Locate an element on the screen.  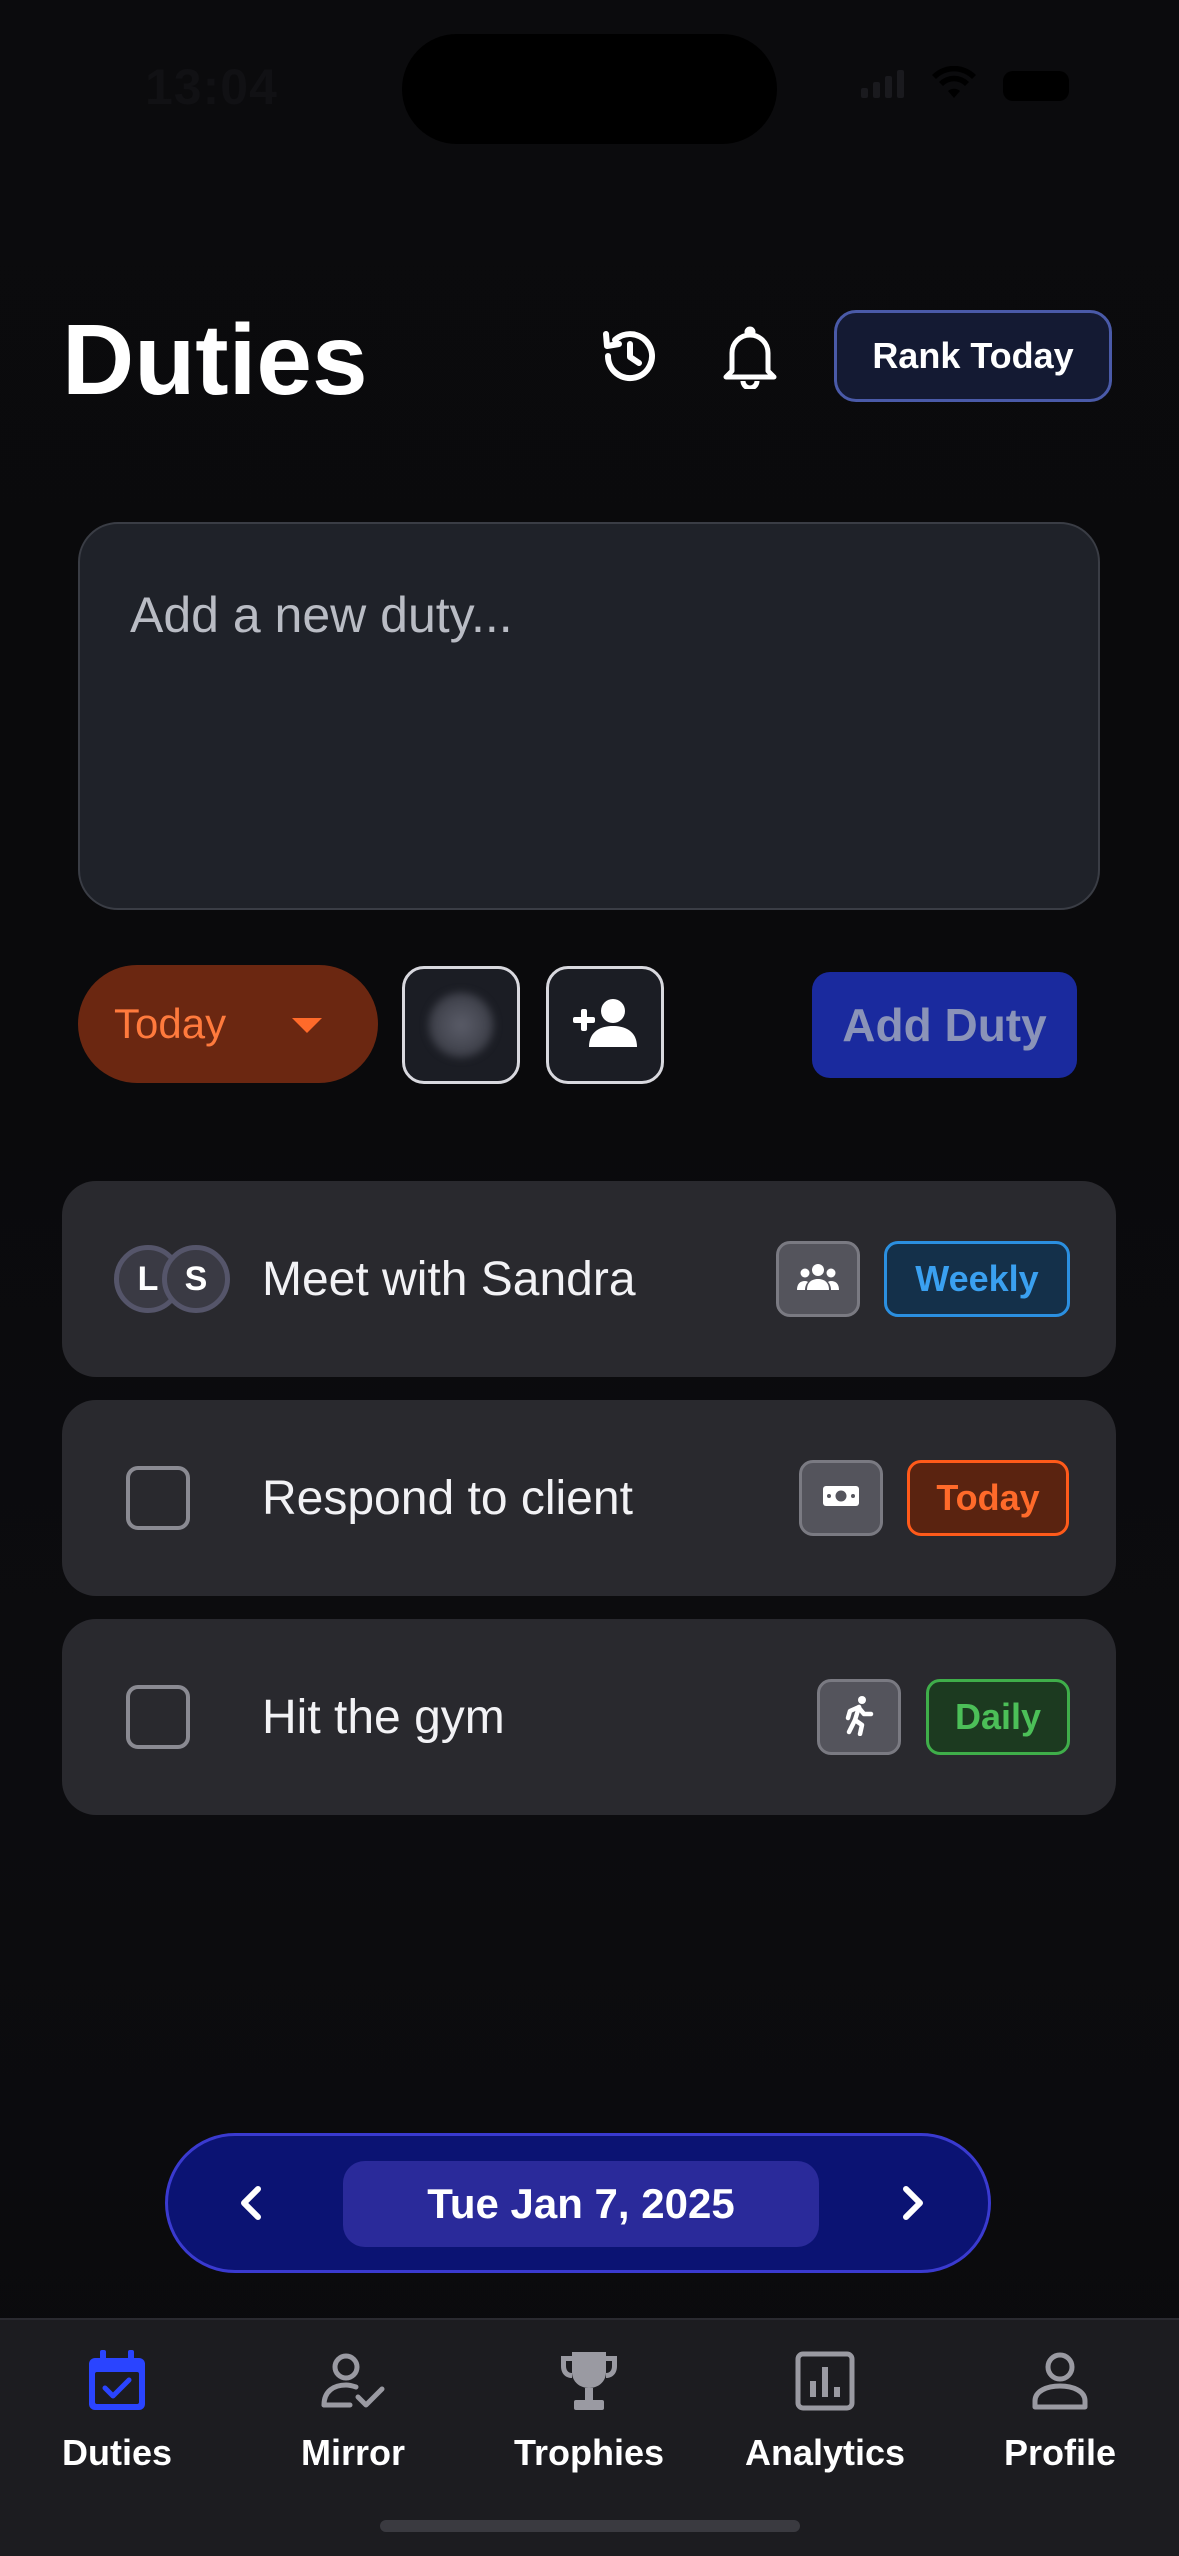
trophy-icon is located at coordinates (589, 2381).